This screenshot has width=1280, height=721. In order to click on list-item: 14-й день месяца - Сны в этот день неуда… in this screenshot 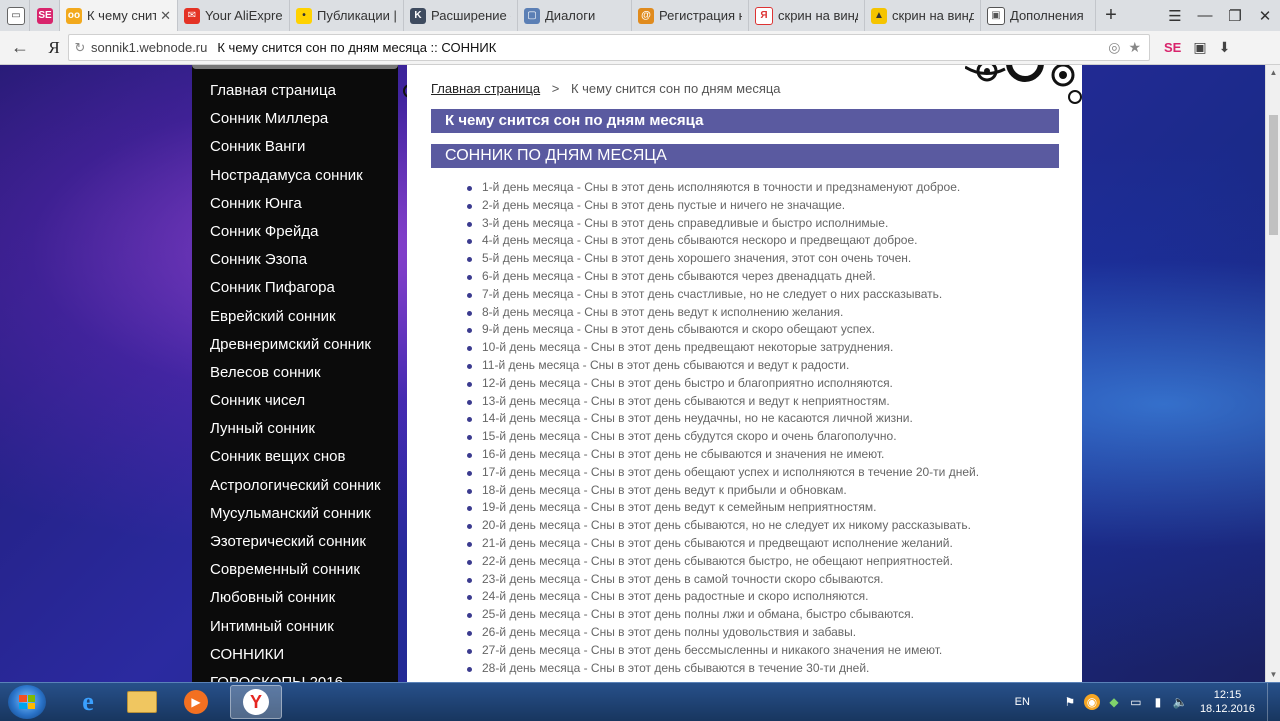, I will do `click(722, 419)`.